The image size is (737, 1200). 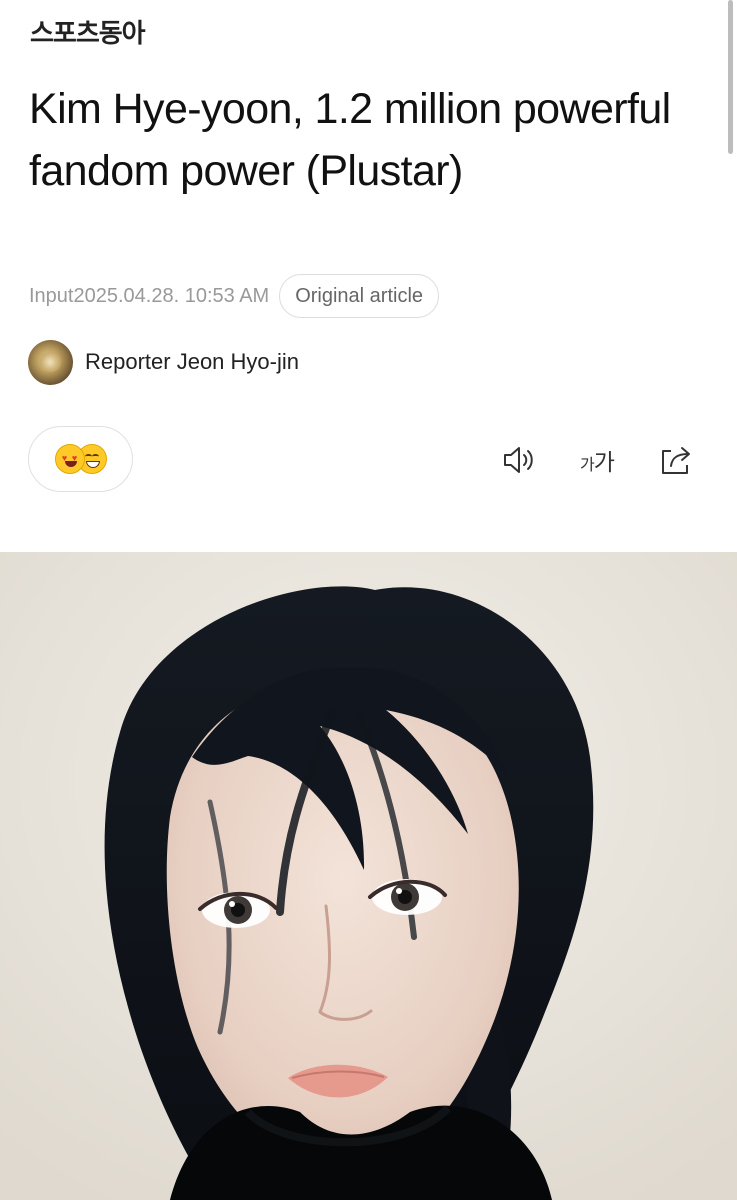 I want to click on page-scrollbar, so click(x=730, y=77).